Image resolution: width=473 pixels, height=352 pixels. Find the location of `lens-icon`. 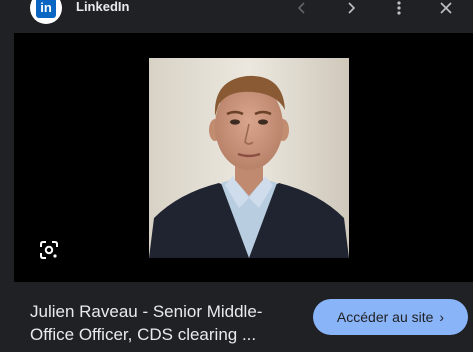

lens-icon is located at coordinates (49, 250).